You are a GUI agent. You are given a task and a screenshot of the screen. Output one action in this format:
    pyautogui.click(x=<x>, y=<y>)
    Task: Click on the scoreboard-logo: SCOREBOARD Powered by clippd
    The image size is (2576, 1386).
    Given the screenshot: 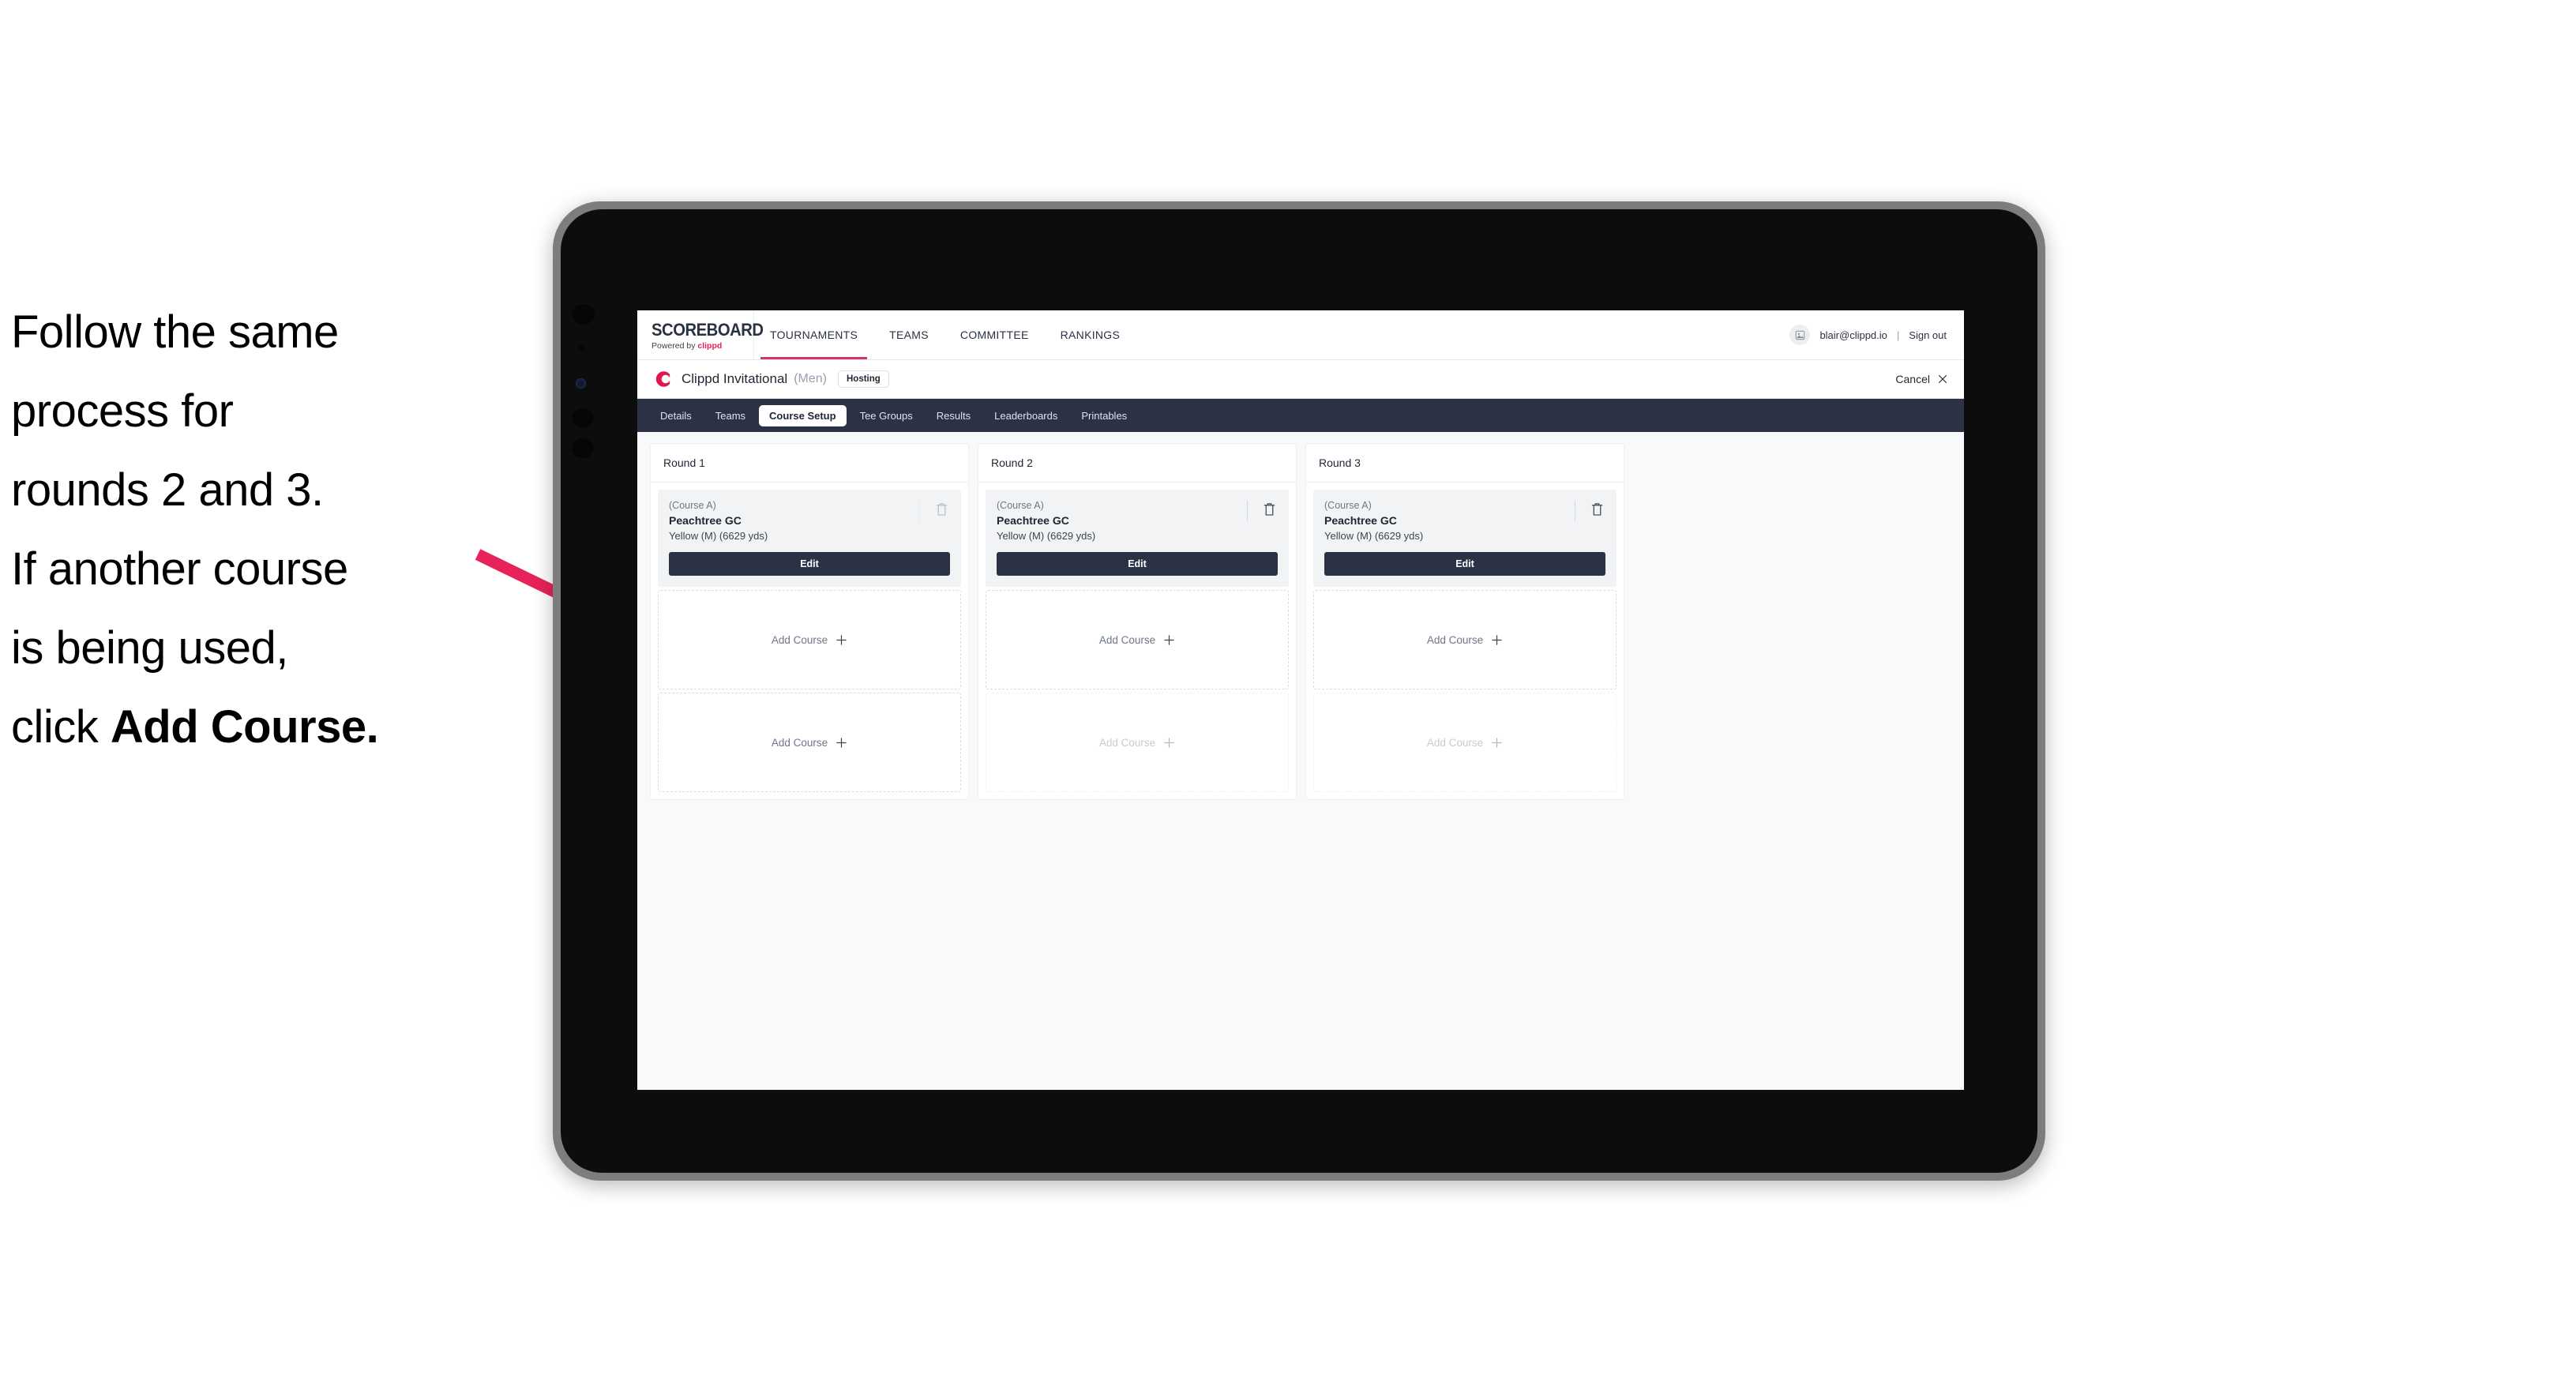 What is the action you would take?
    pyautogui.click(x=700, y=334)
    